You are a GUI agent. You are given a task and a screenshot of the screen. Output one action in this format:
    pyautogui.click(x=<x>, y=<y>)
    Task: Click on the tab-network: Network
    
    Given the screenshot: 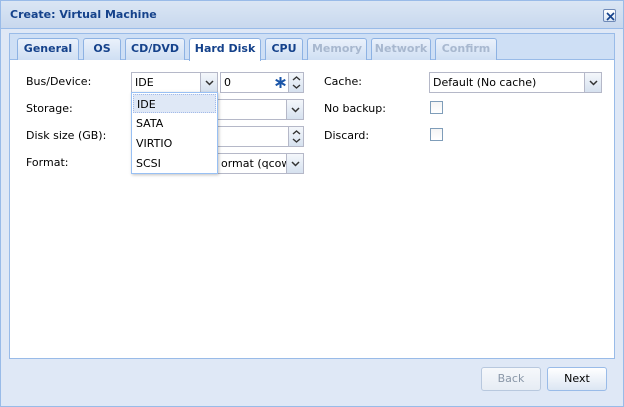 What is the action you would take?
    pyautogui.click(x=401, y=49)
    